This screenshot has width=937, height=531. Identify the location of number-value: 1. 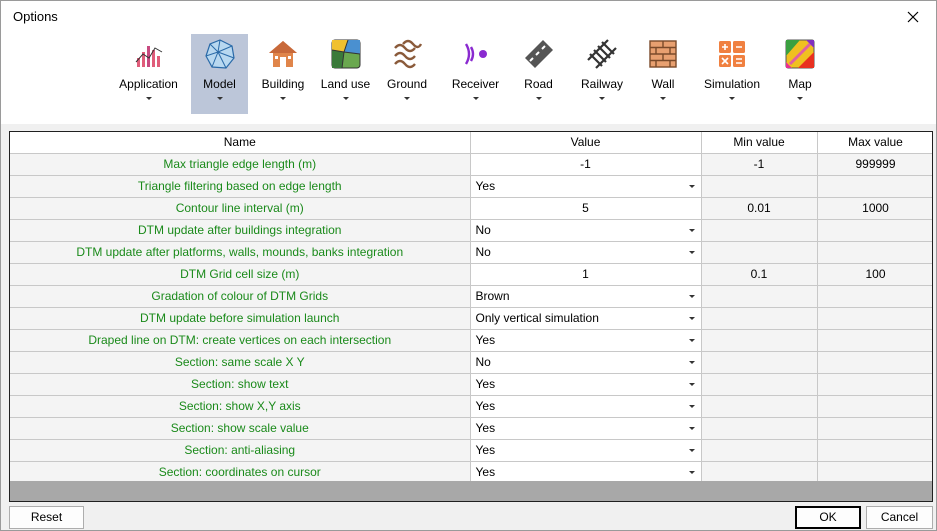
(586, 274).